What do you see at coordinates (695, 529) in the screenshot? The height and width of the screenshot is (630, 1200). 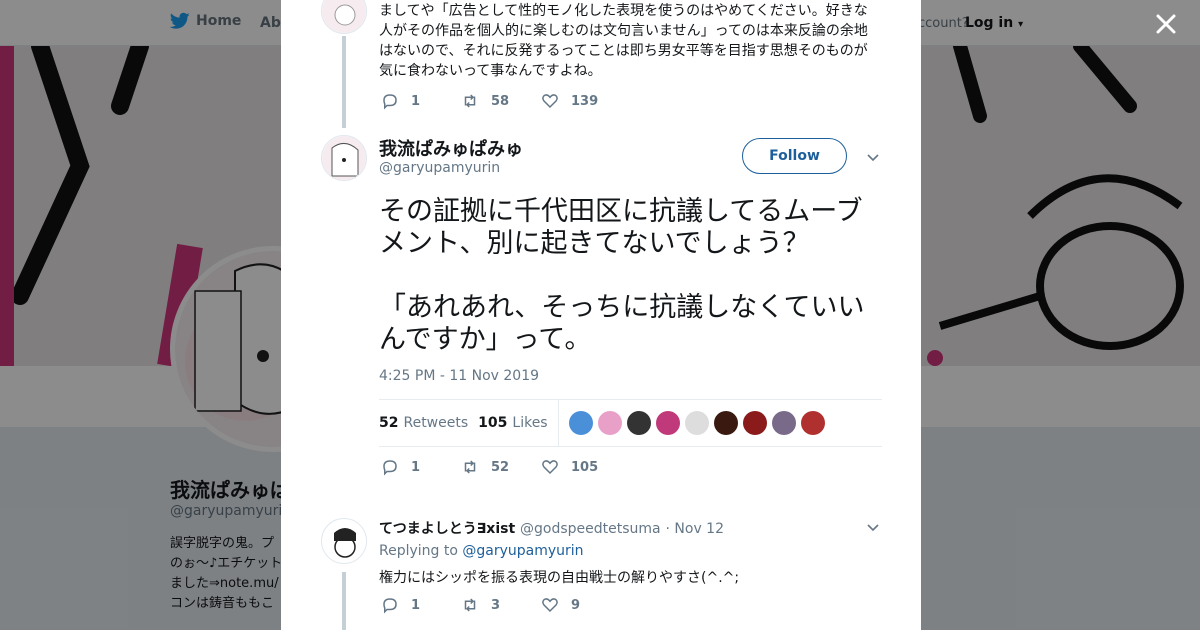 I see `reply-tweet-date: · Nov 12` at bounding box center [695, 529].